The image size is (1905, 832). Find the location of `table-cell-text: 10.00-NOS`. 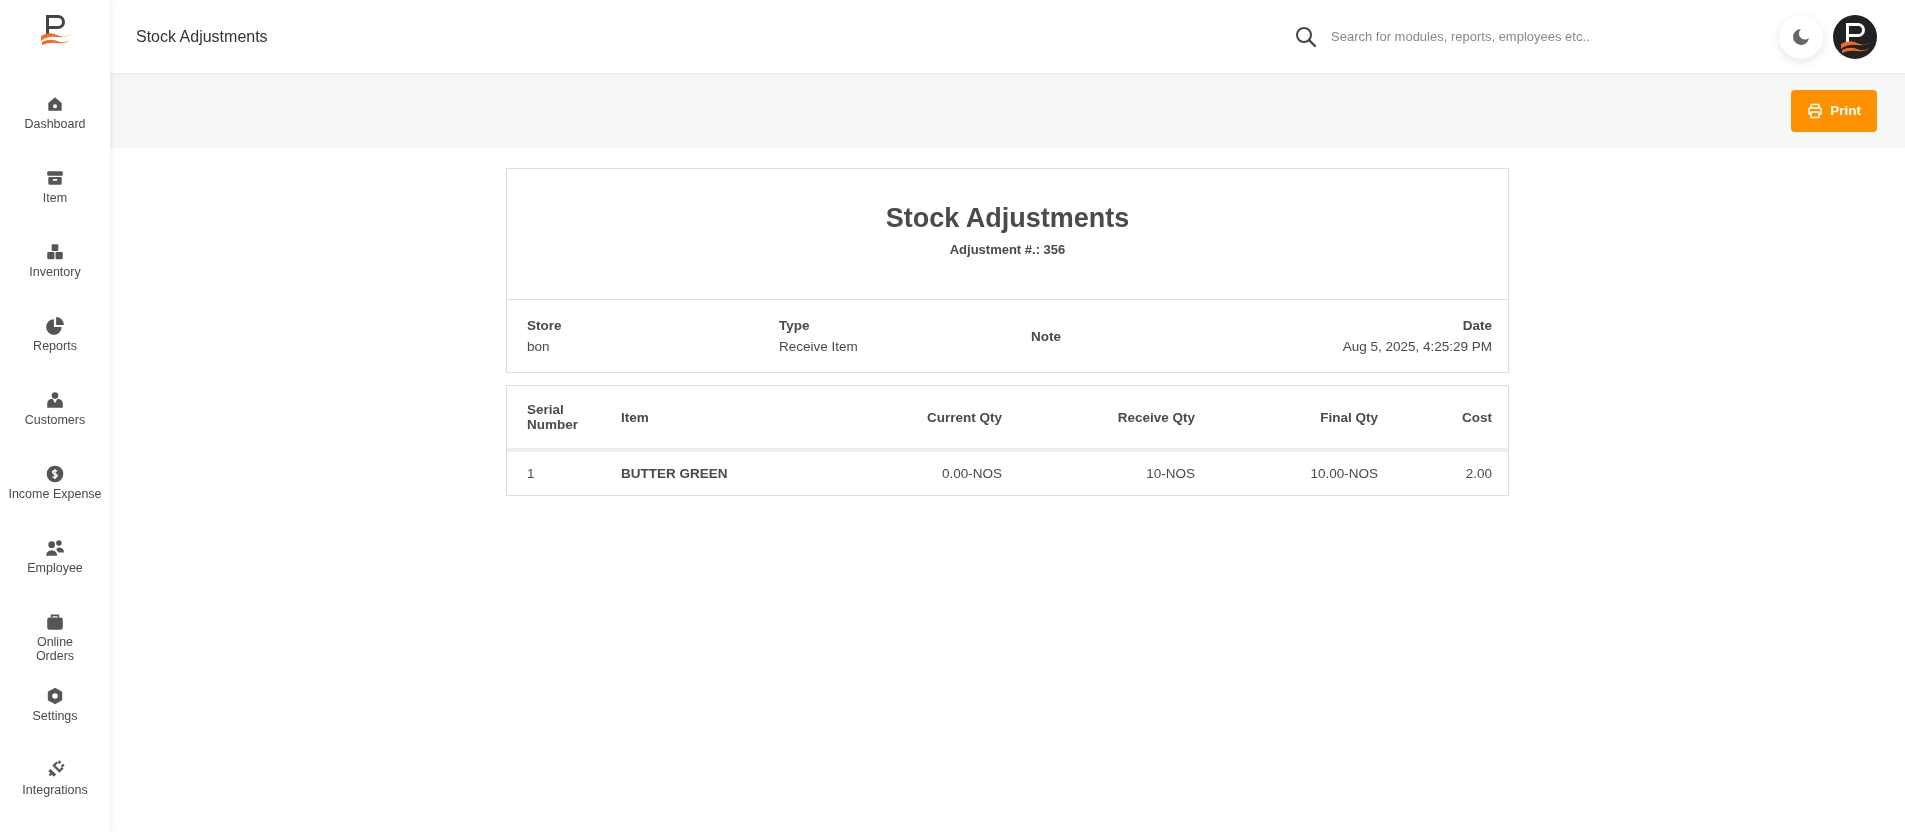

table-cell-text: 10.00-NOS is located at coordinates (1343, 474).